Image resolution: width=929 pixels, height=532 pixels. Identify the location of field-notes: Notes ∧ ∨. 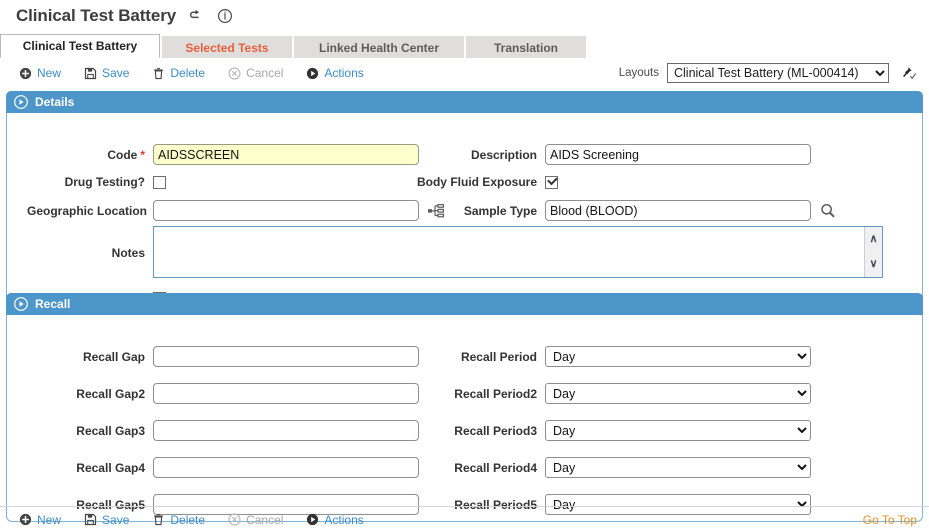
(455, 252).